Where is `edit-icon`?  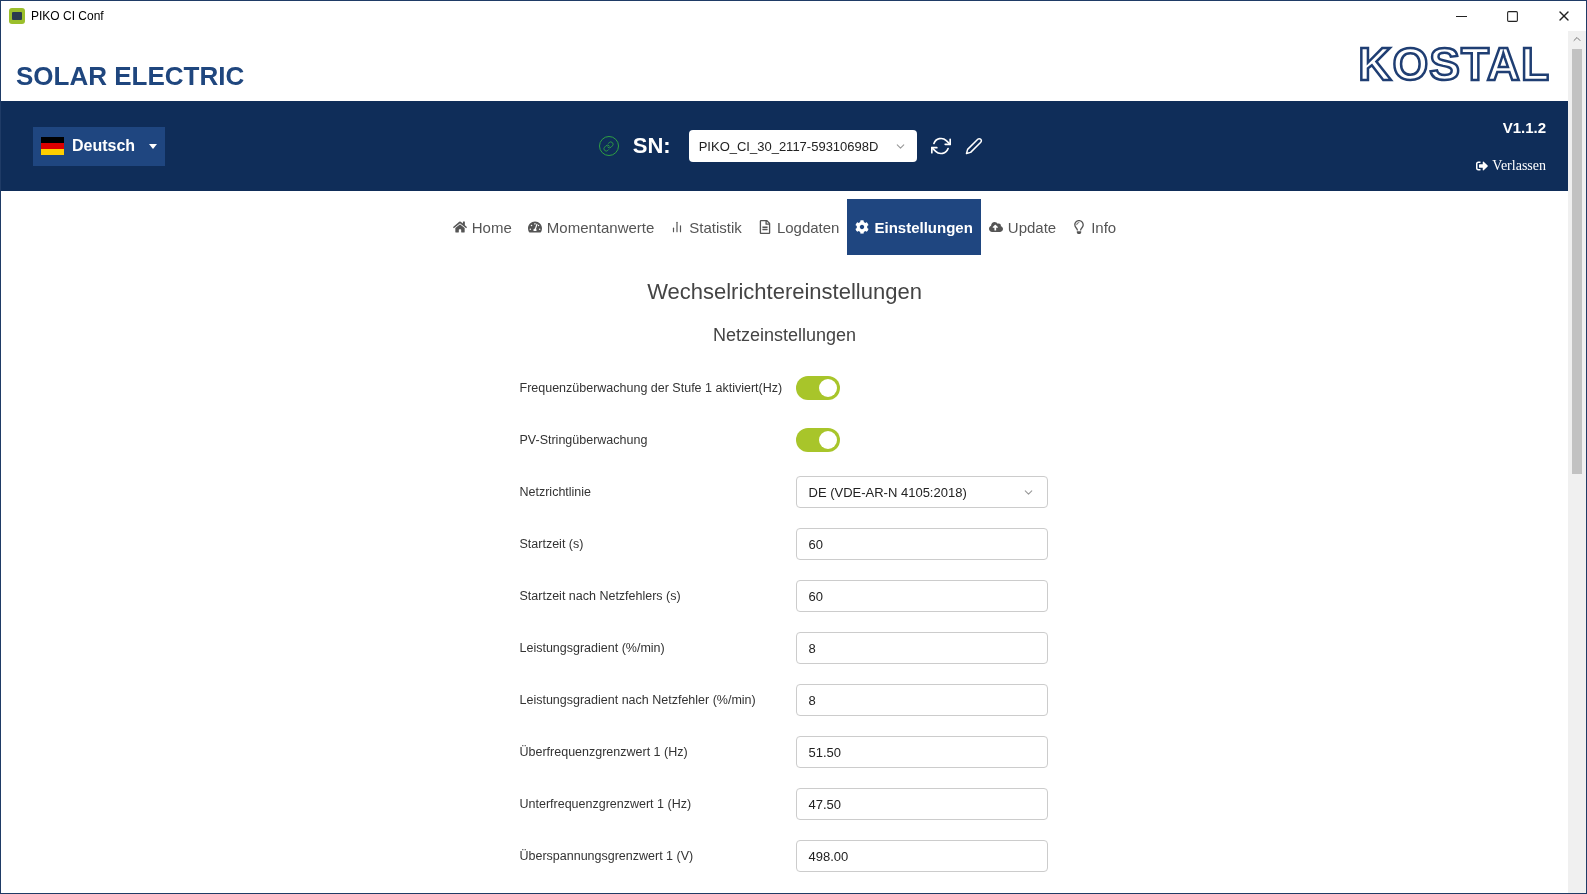
edit-icon is located at coordinates (973, 146).